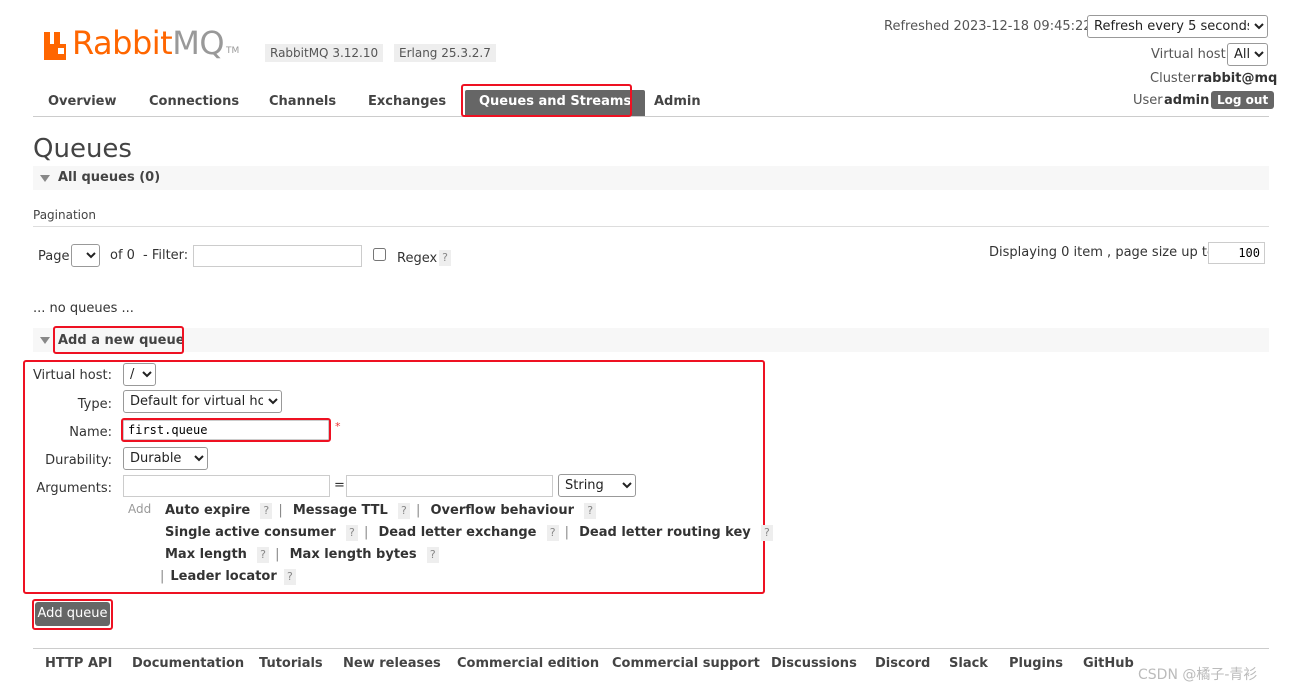 The width and height of the screenshot is (1302, 692). I want to click on refresh-interval-select: Refresh every 5 seconds, so click(1177, 26).